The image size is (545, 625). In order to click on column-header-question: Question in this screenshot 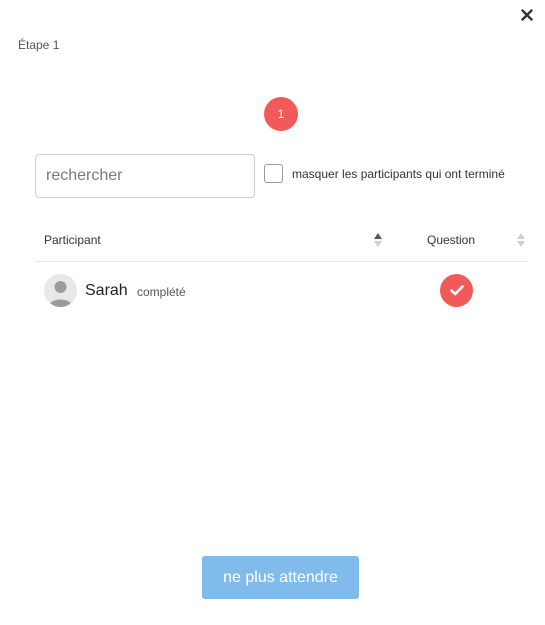, I will do `click(451, 240)`.